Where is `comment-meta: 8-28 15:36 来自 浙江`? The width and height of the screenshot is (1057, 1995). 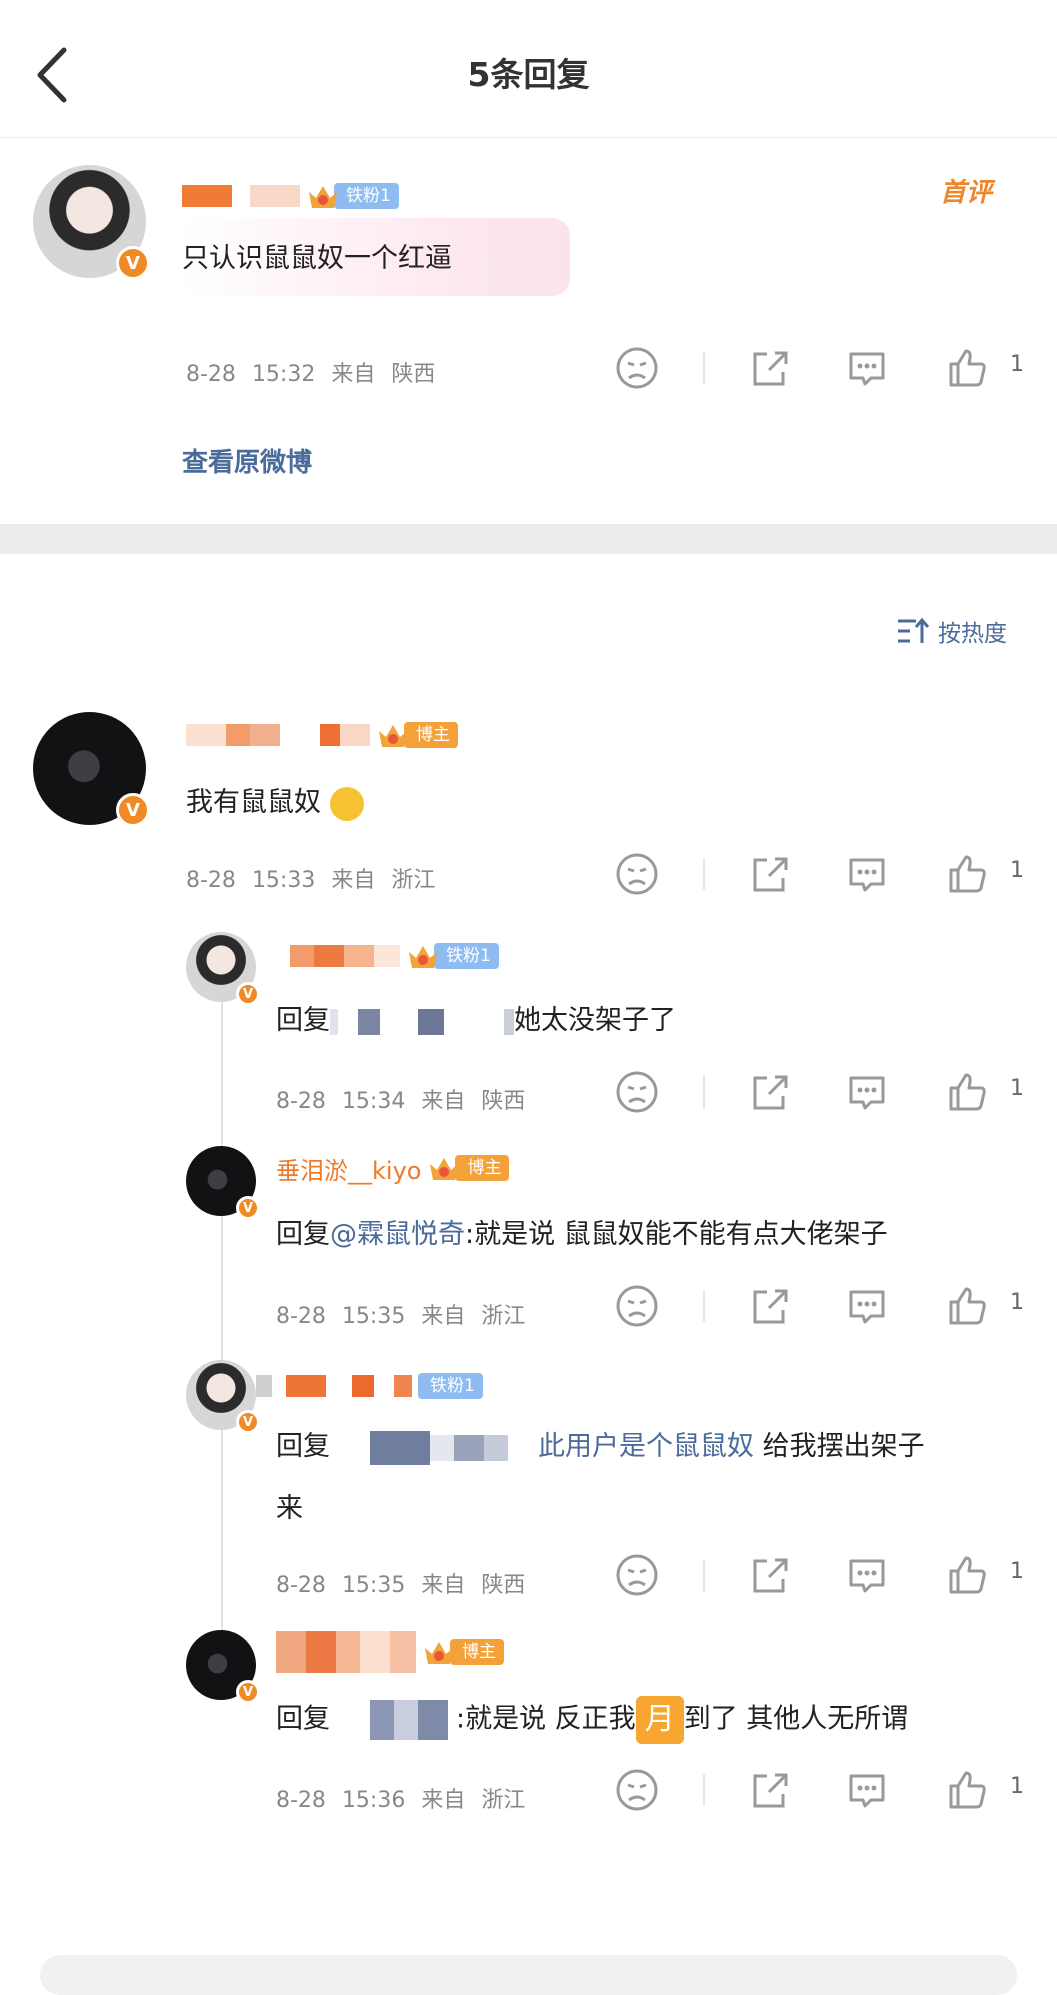
comment-meta: 8-28 15:36 来自 浙江 is located at coordinates (401, 1800).